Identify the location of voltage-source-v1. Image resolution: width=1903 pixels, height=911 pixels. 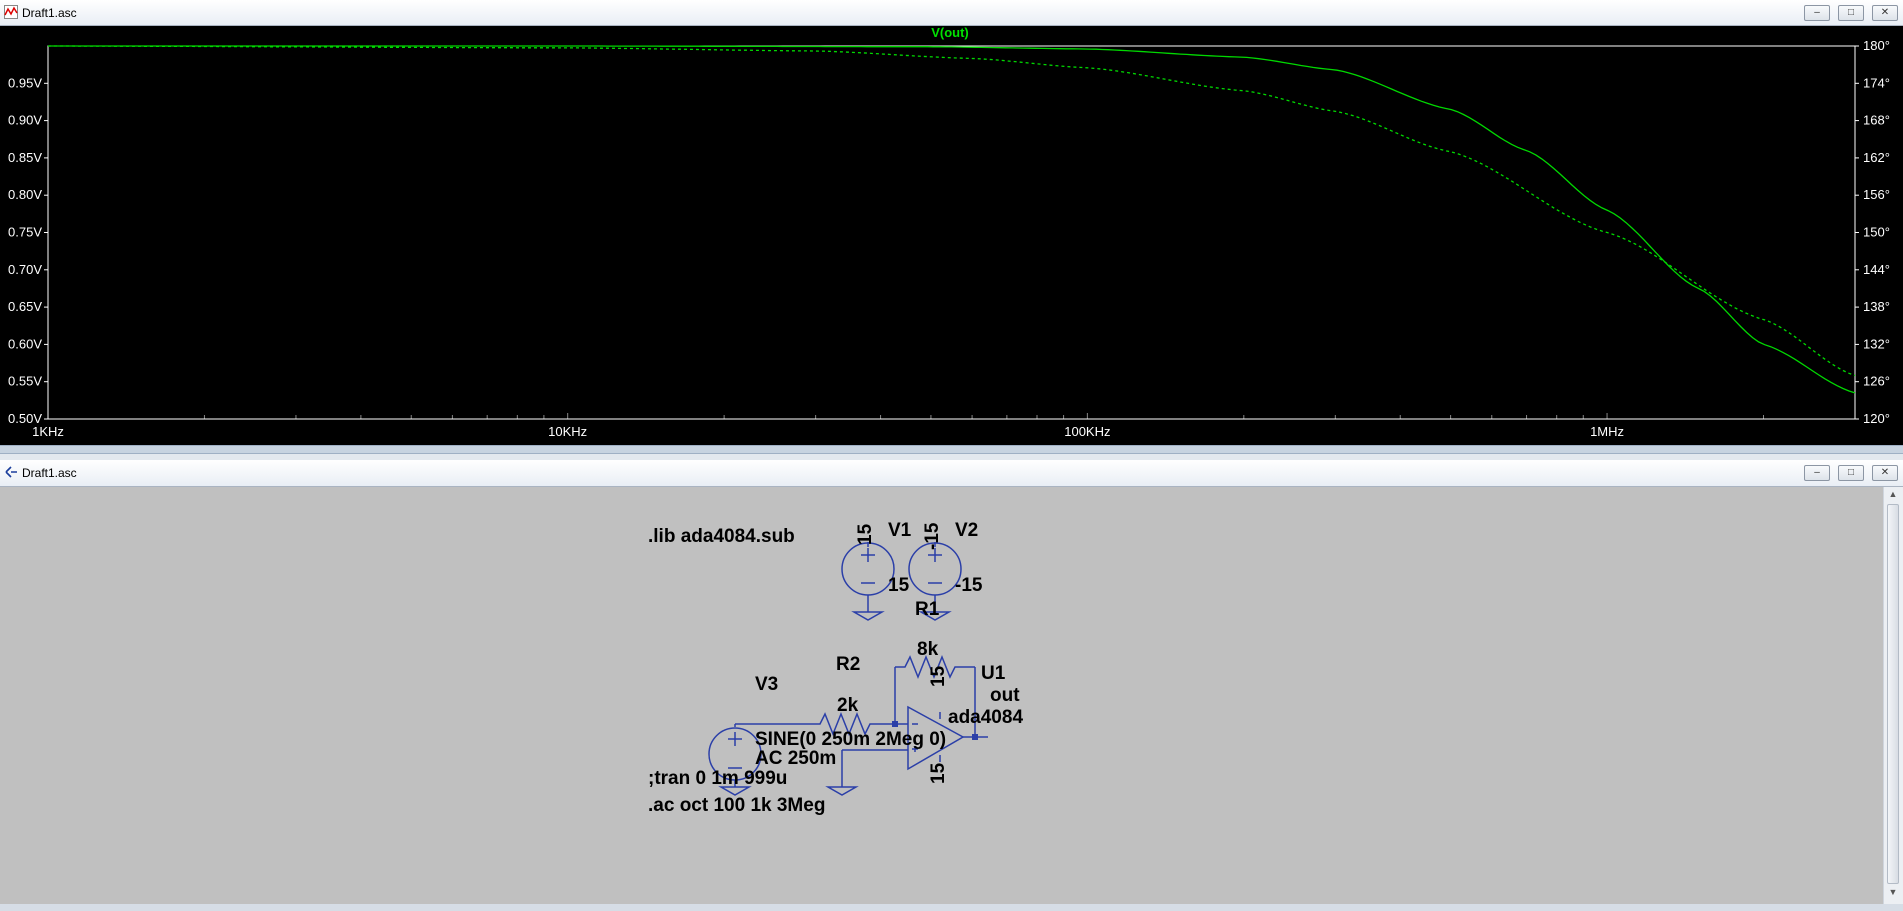
(868, 581).